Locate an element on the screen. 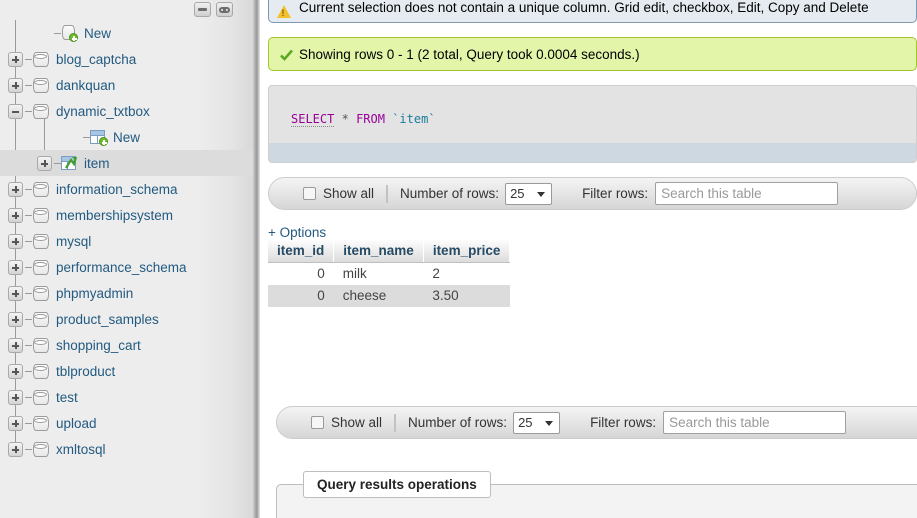  tree-node-label: phpmyadmin is located at coordinates (95, 293).